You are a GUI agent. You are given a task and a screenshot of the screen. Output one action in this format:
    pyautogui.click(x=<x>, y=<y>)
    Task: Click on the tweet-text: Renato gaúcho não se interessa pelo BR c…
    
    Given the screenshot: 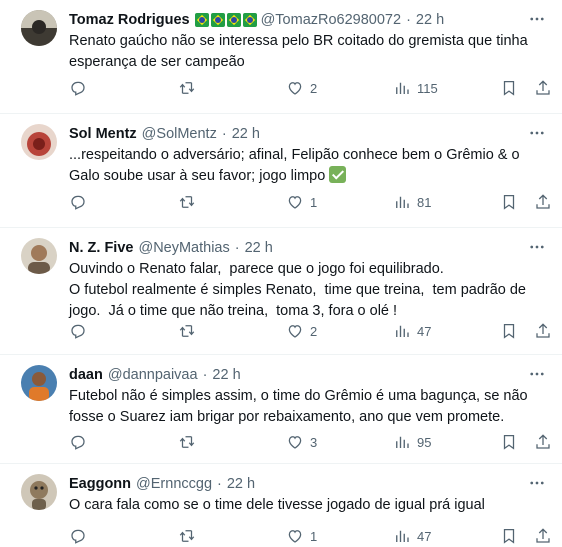 What is the action you would take?
    pyautogui.click(x=298, y=51)
    